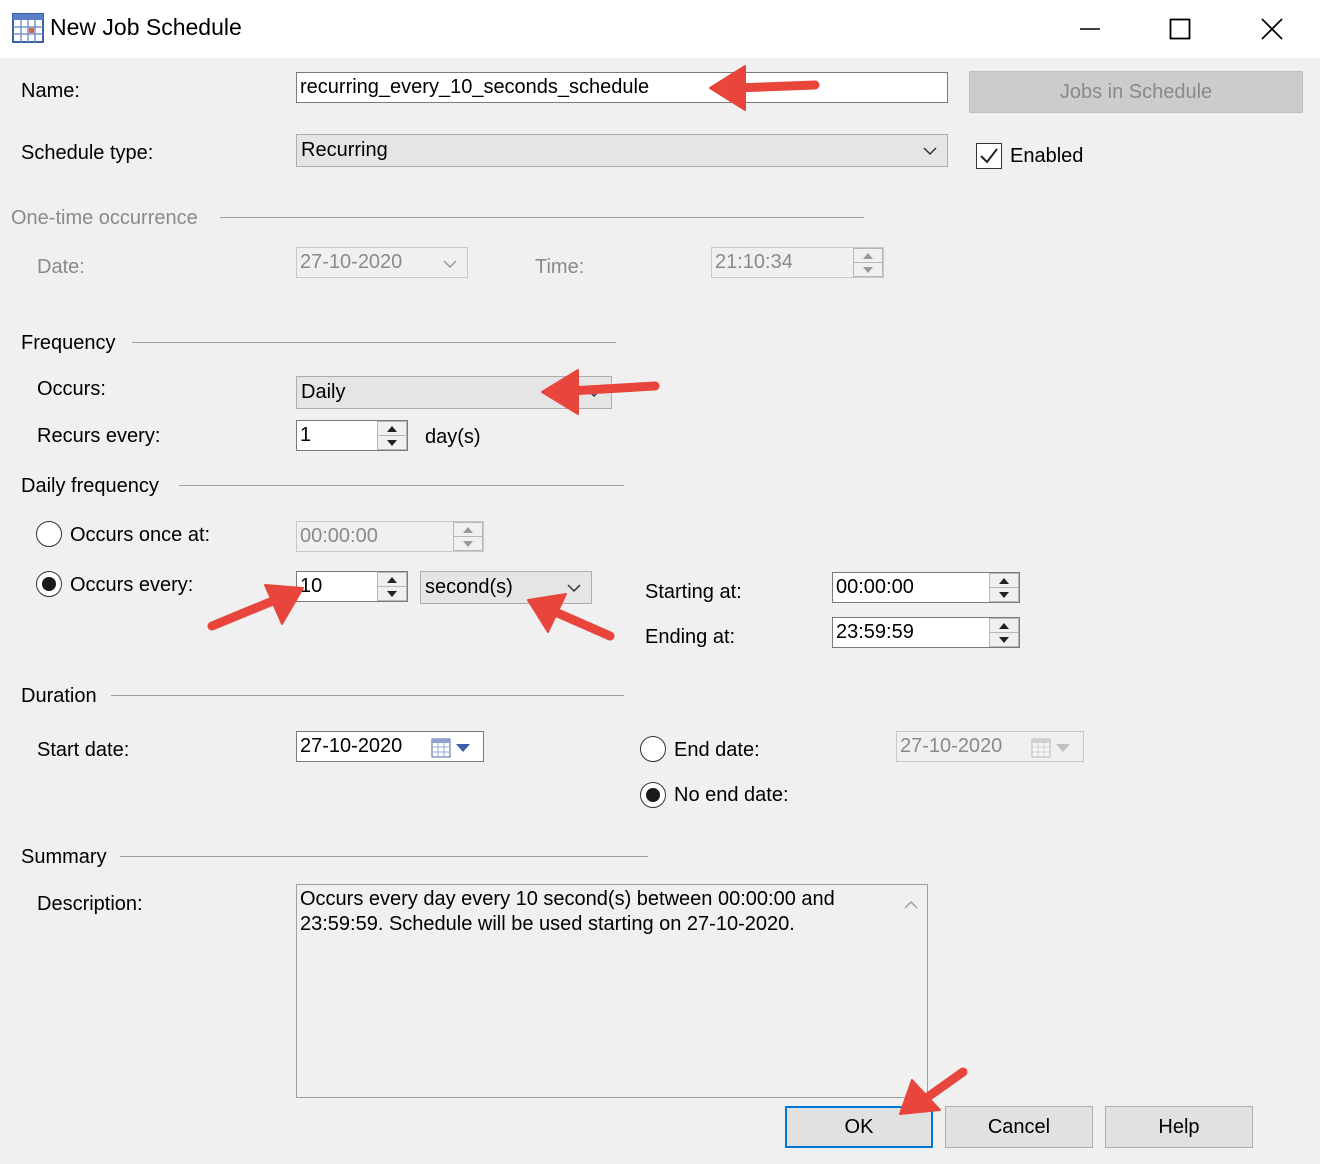 This screenshot has width=1320, height=1164. I want to click on maximize-button, so click(1180, 29).